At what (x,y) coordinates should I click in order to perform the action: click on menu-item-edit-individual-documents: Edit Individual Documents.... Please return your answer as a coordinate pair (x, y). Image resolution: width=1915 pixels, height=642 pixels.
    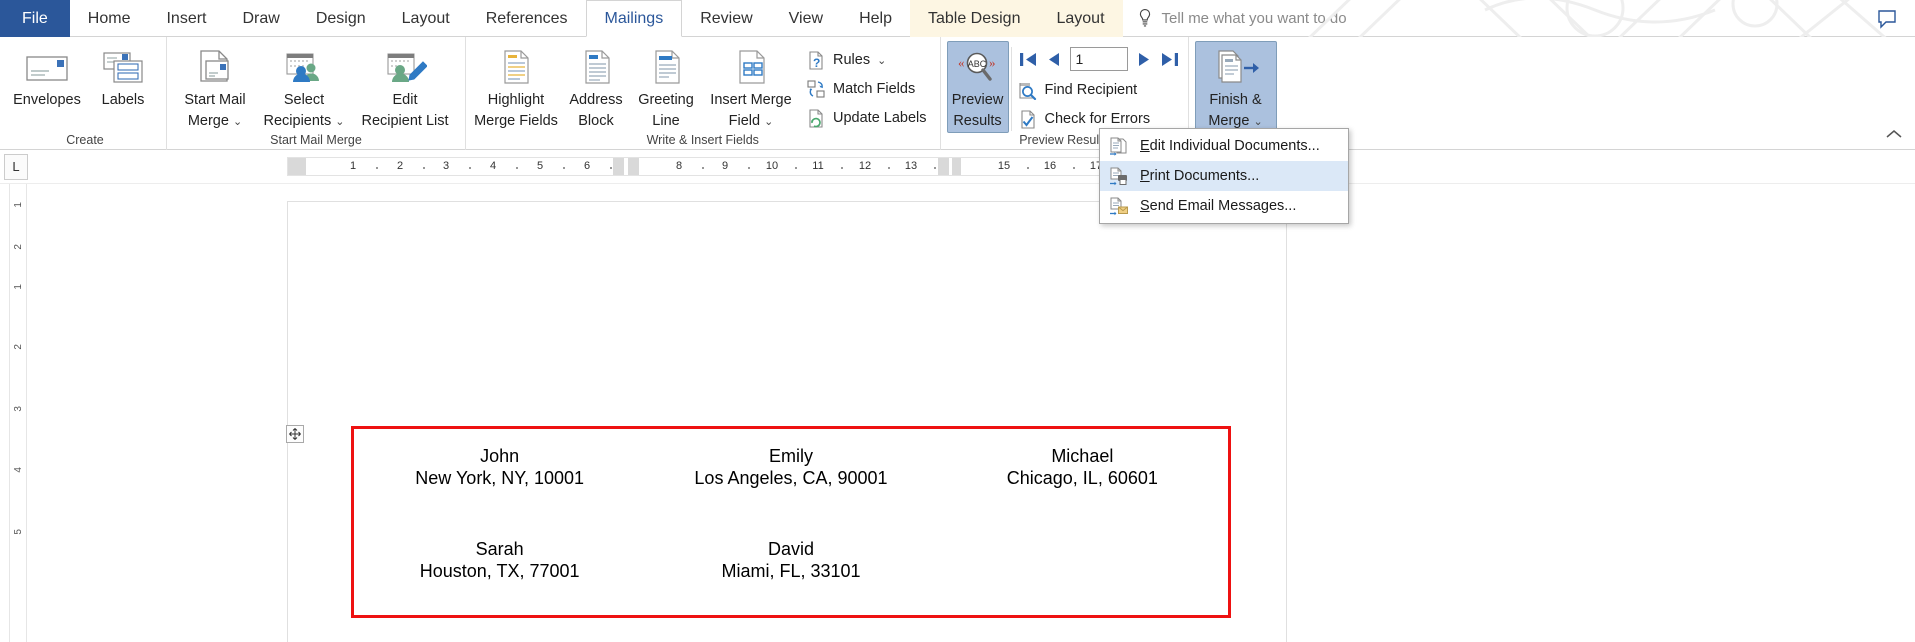
    Looking at the image, I should click on (1224, 146).